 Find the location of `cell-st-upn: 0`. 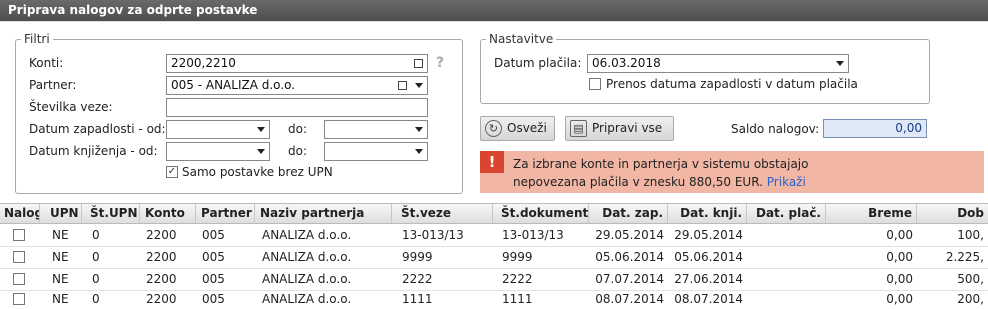

cell-st-upn: 0 is located at coordinates (96, 299).